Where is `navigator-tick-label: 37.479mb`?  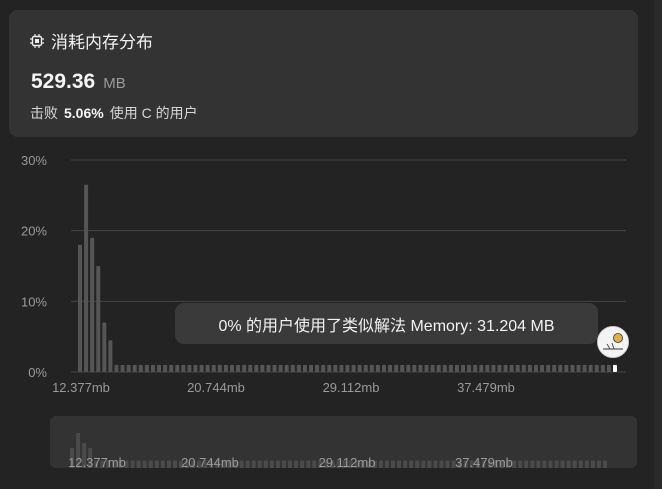
navigator-tick-label: 37.479mb is located at coordinates (484, 462).